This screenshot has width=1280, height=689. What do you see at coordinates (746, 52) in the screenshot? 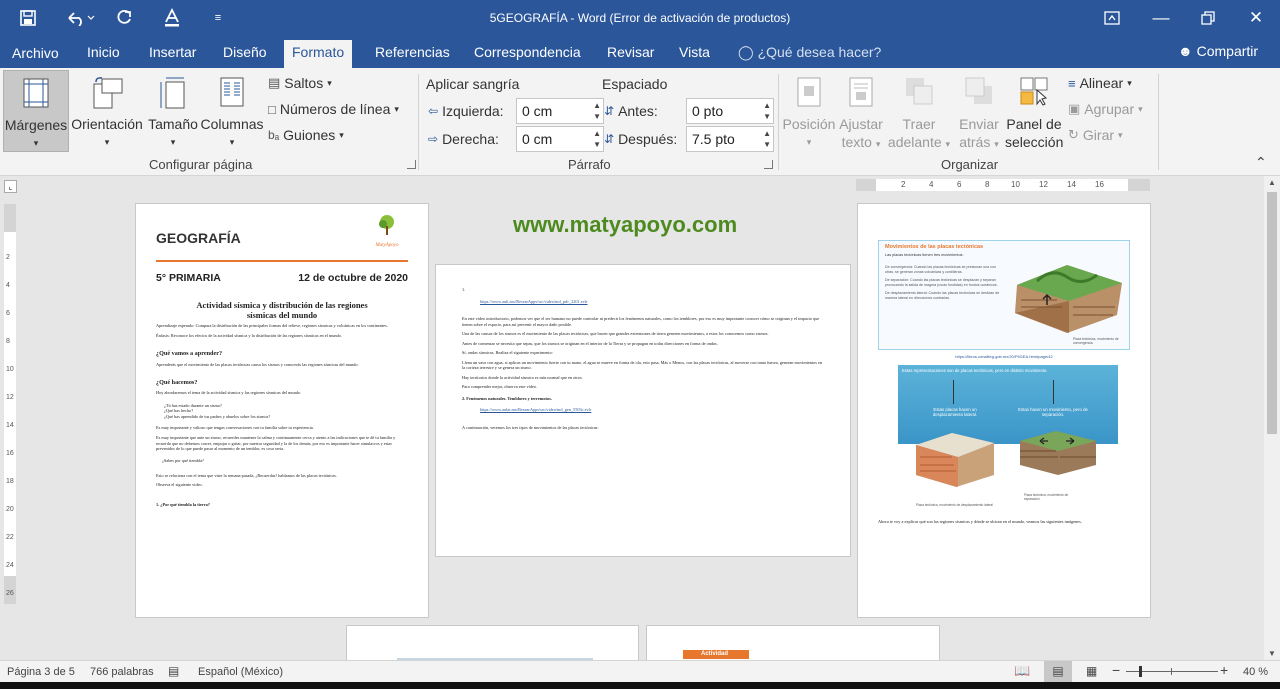
I see `lightbulb-icon: ◯` at bounding box center [746, 52].